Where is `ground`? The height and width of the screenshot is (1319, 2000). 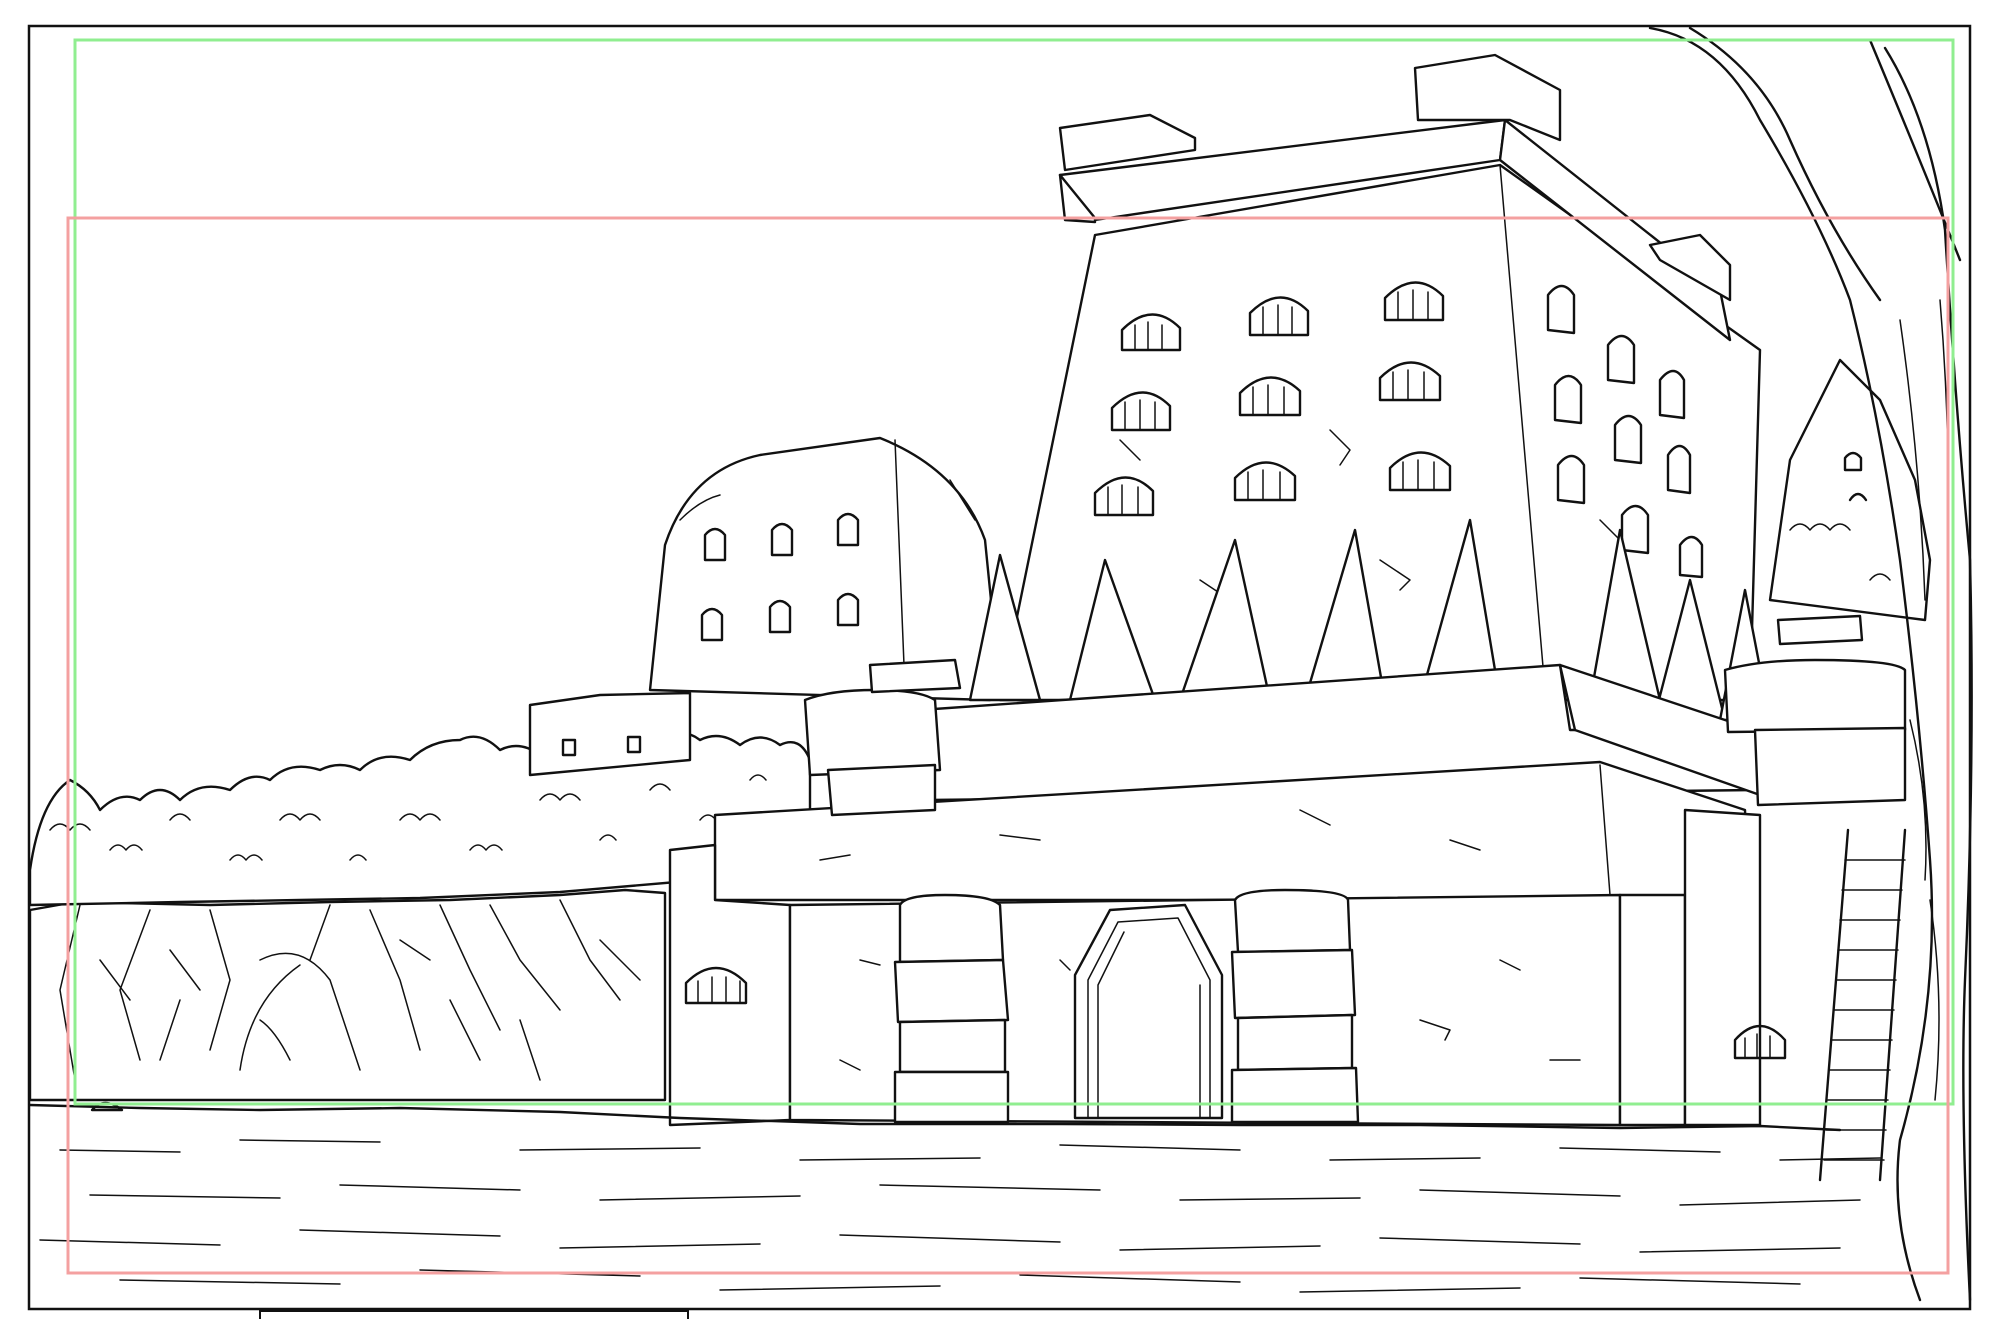
ground is located at coordinates (954, 1197).